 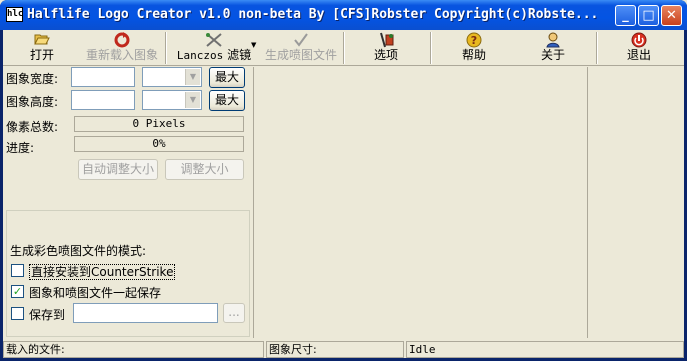 I want to click on width-input, so click(x=103, y=77).